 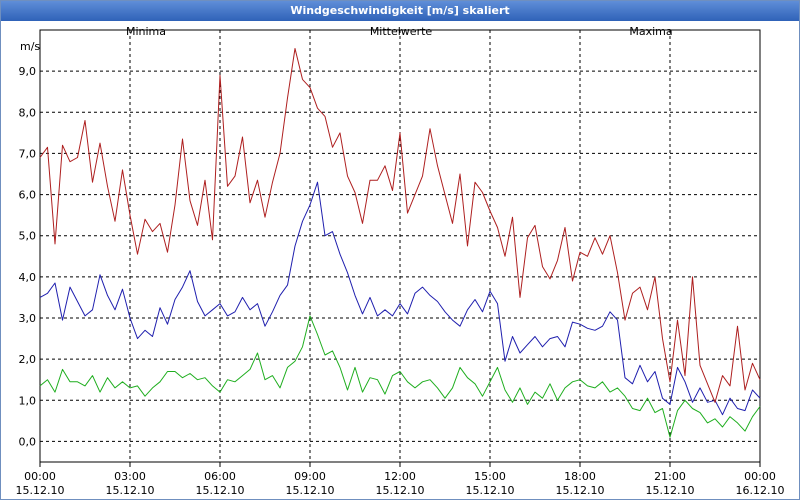 What do you see at coordinates (28, 277) in the screenshot?
I see `y-tick-label: 4,0` at bounding box center [28, 277].